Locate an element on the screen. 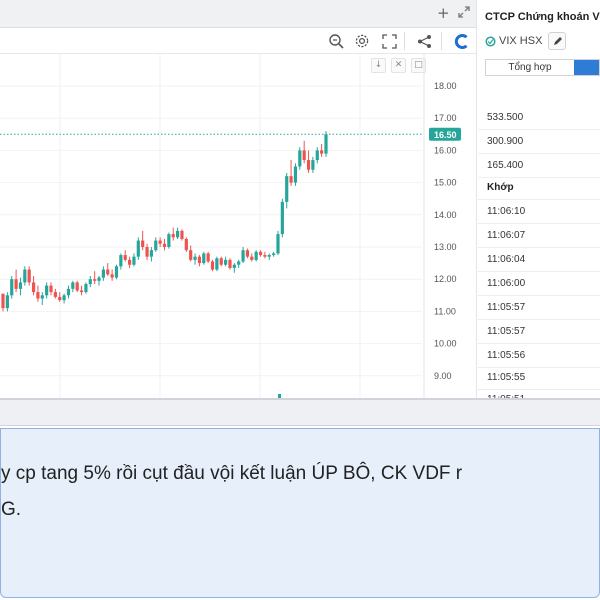  match-header: Khớp is located at coordinates (539, 188).